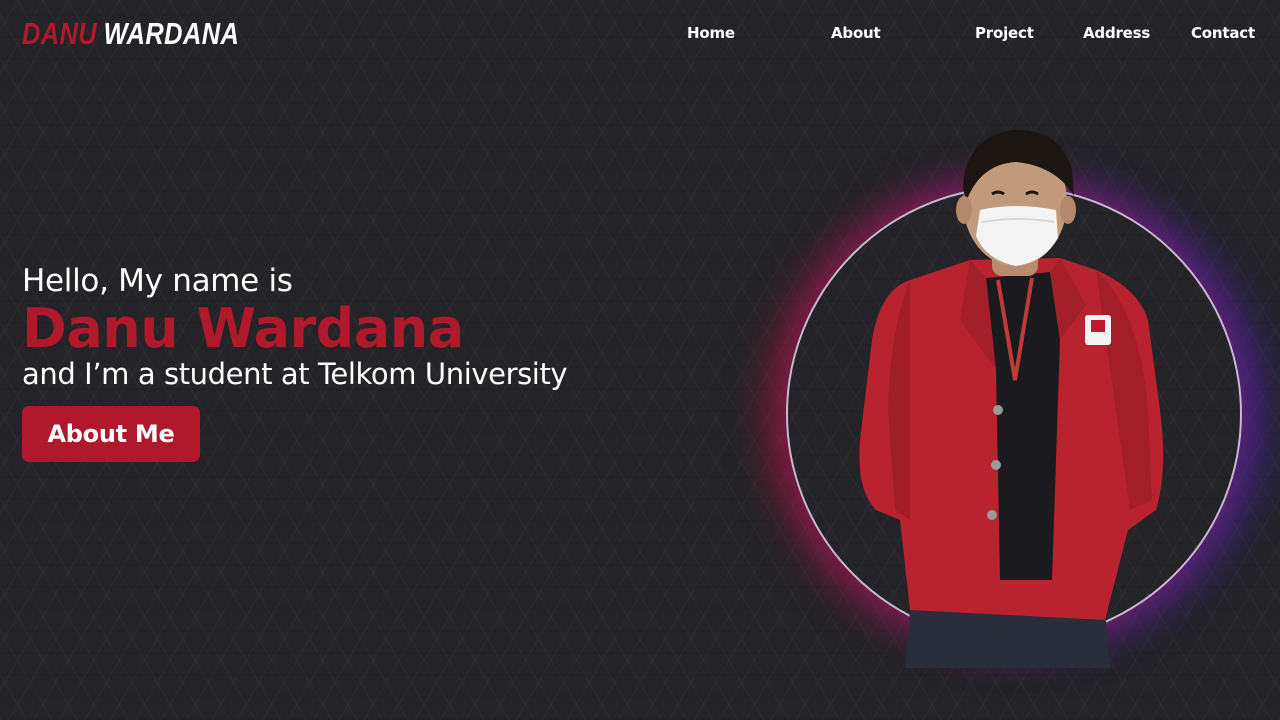  Describe the element at coordinates (111, 434) in the screenshot. I see `about-me-button: About Me` at that location.